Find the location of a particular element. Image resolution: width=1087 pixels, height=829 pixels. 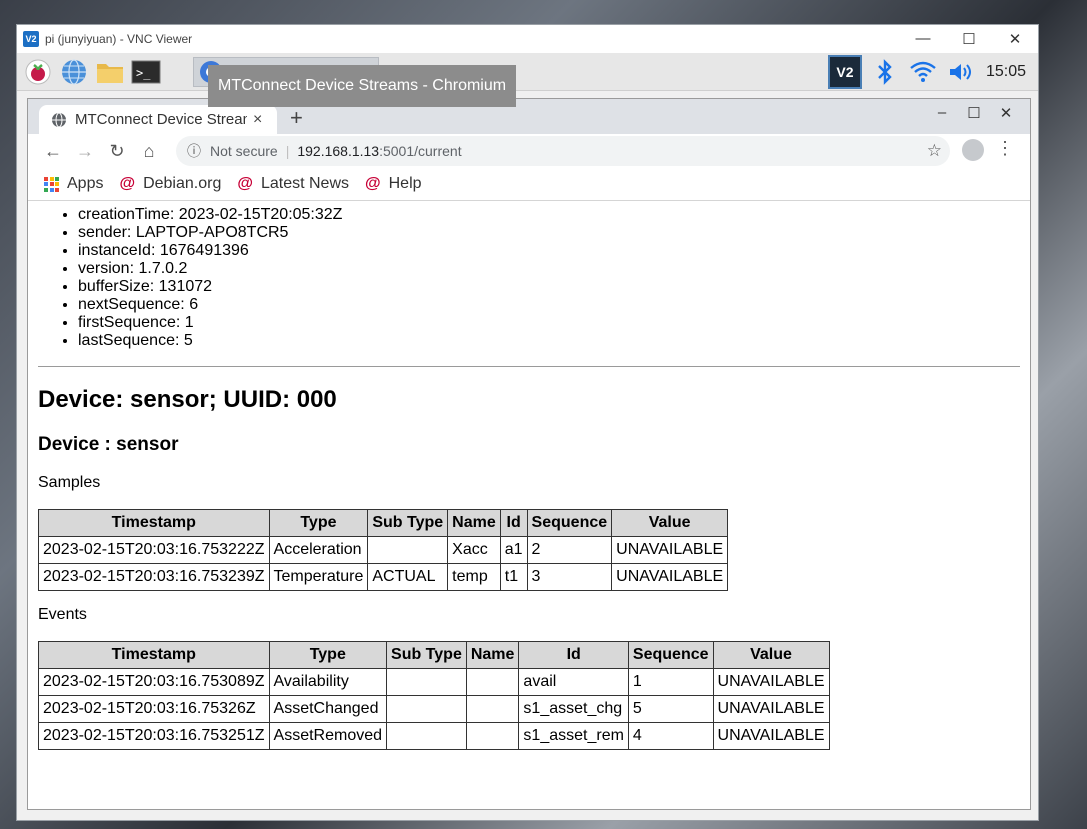

bookmark-debian: @ Debian.org is located at coordinates (170, 184).